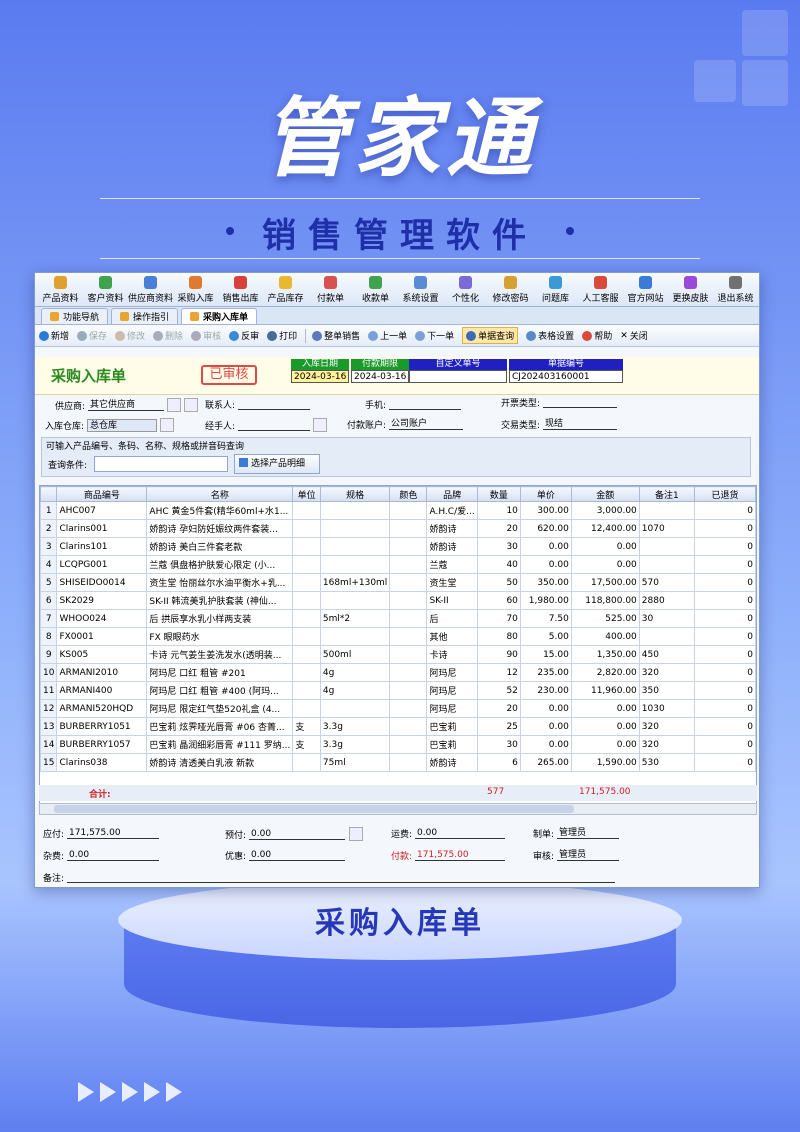 The height and width of the screenshot is (1132, 800). I want to click on toolbar-password-button: 修改密码, so click(510, 291).